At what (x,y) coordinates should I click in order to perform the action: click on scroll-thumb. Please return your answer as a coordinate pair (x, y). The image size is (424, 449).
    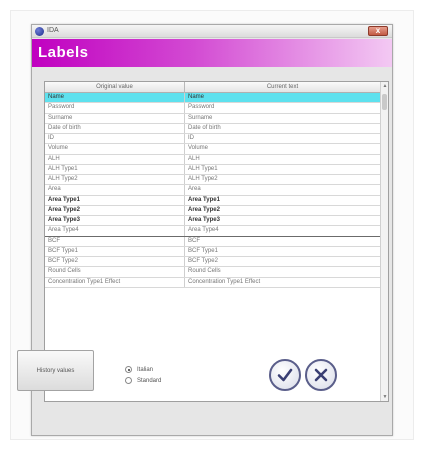
    Looking at the image, I should click on (384, 102).